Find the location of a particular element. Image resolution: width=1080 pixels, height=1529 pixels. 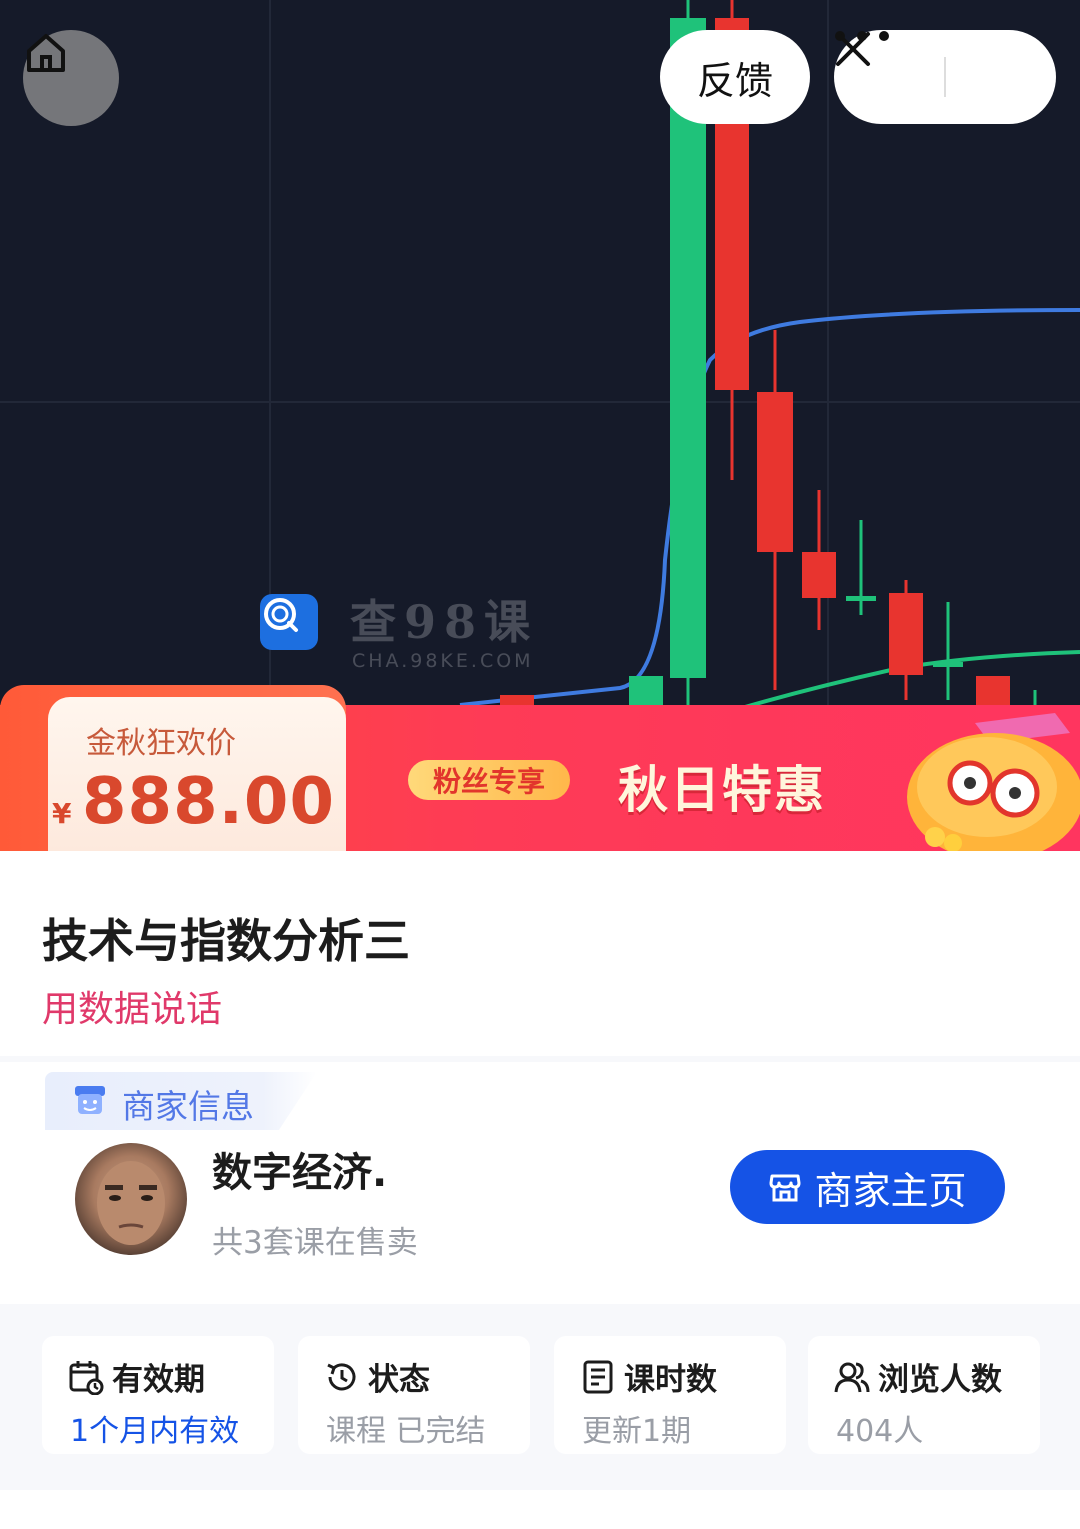

stat-lessons-label: 课时数 is located at coordinates (670, 1380).